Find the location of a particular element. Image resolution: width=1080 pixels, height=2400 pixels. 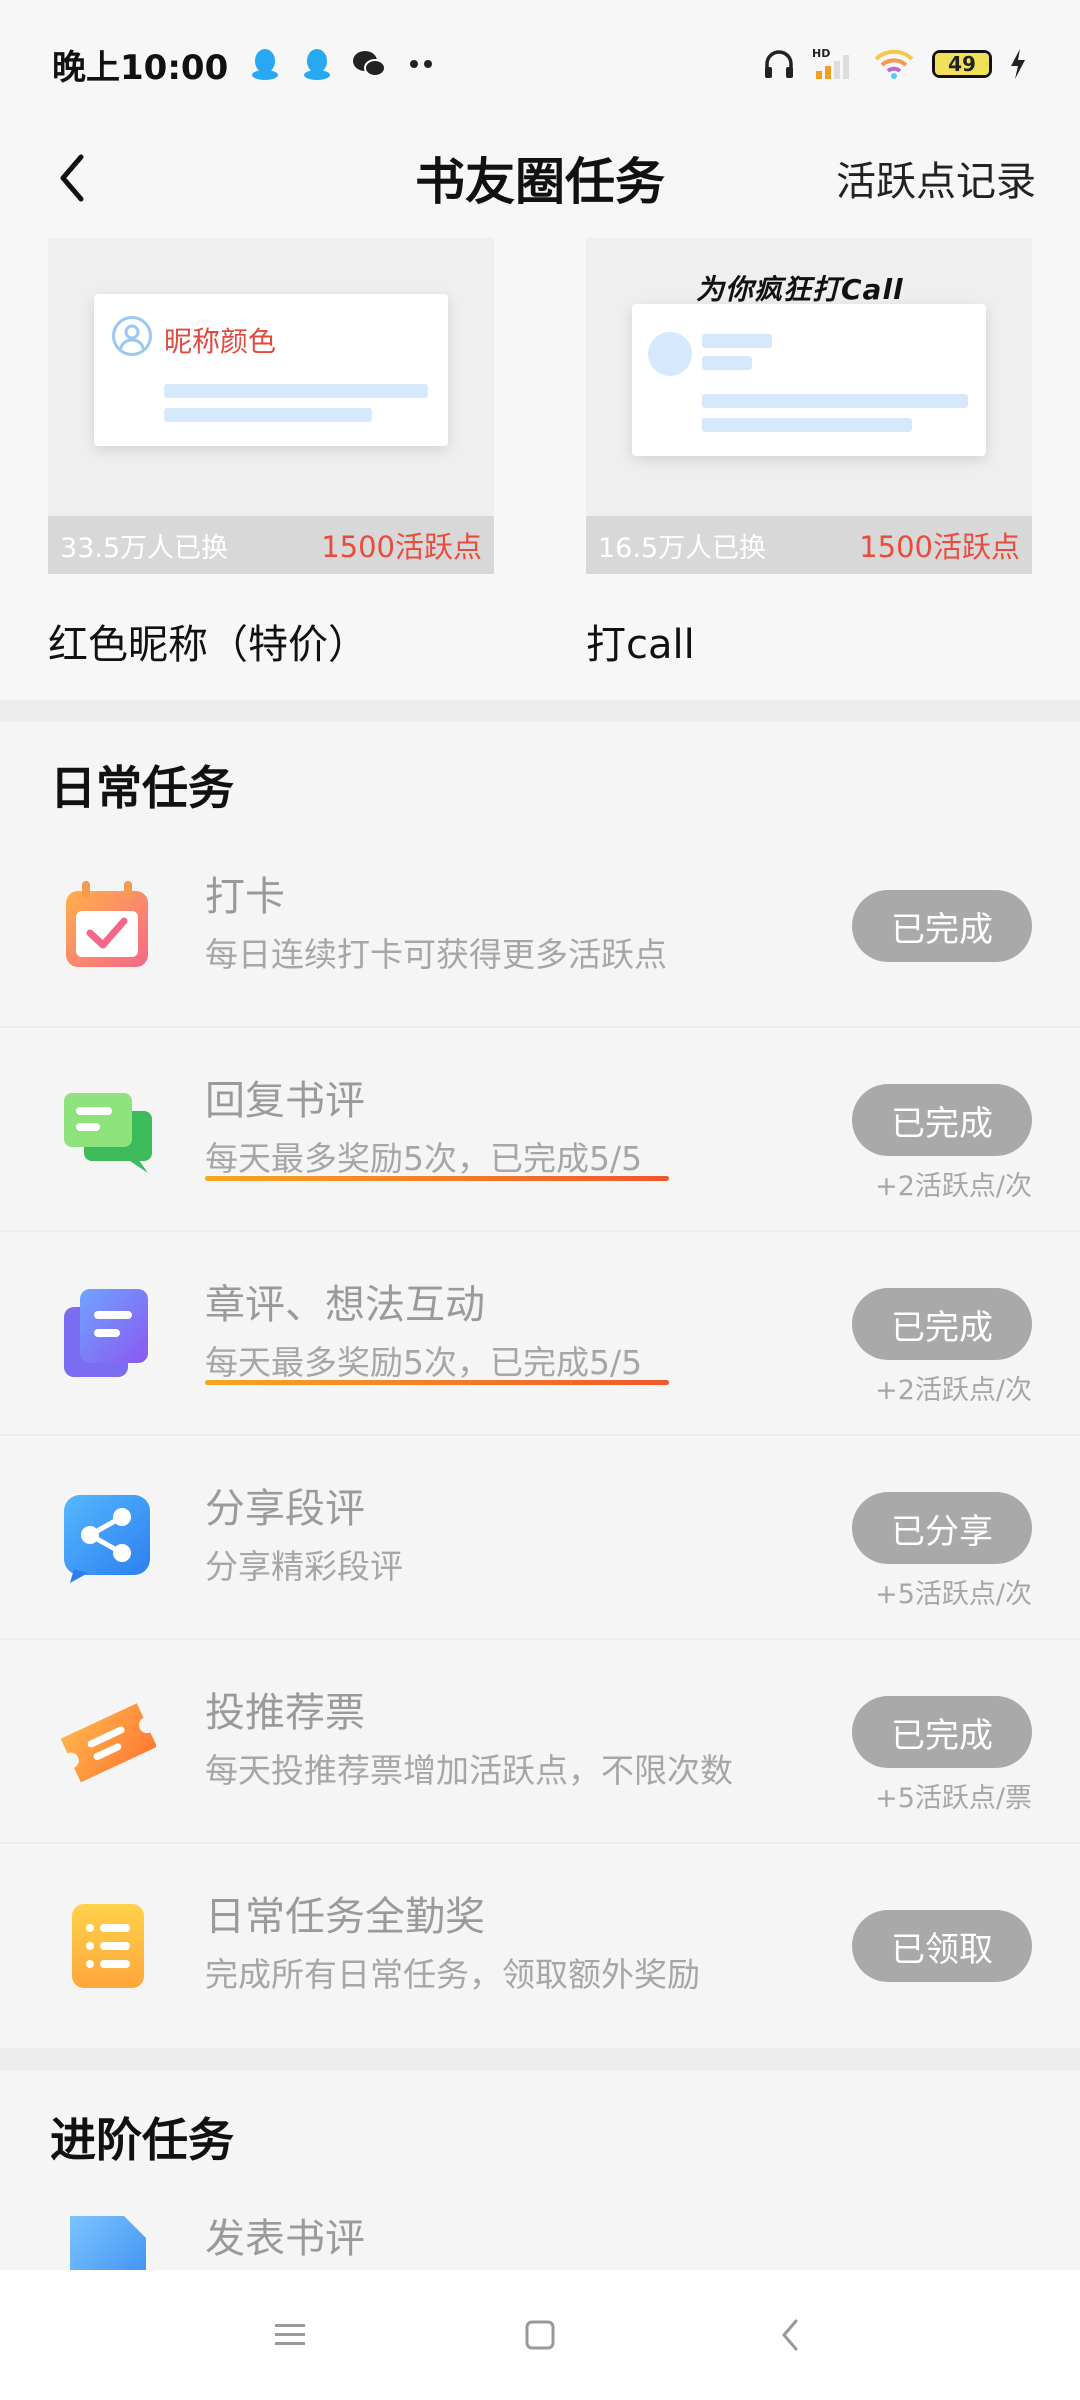

task-name: 投推荐票 is located at coordinates (285, 1713).